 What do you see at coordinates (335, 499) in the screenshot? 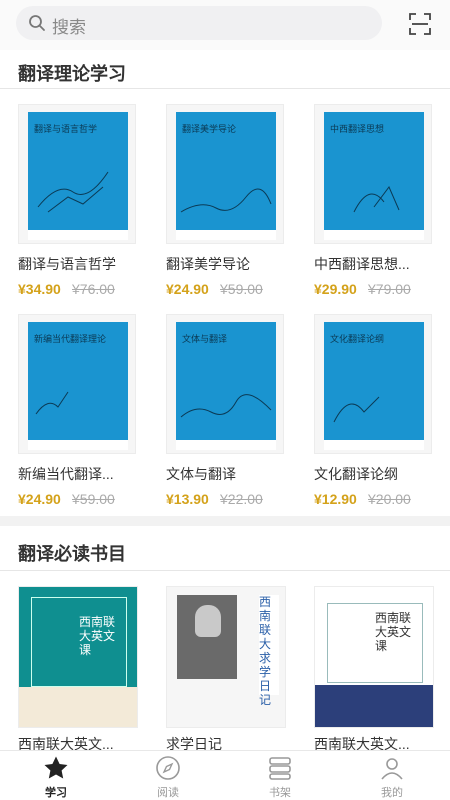
I see `book-price: ¥12.90` at bounding box center [335, 499].